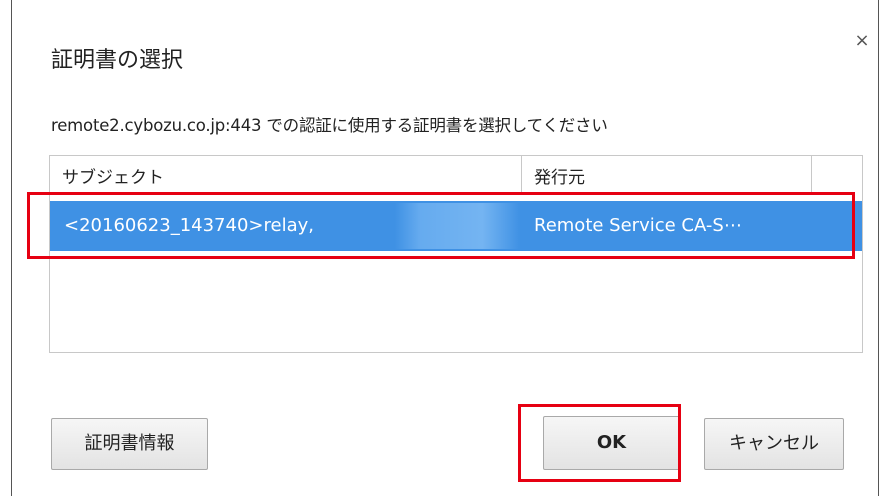 The image size is (880, 496). I want to click on redacted-area, so click(457, 226).